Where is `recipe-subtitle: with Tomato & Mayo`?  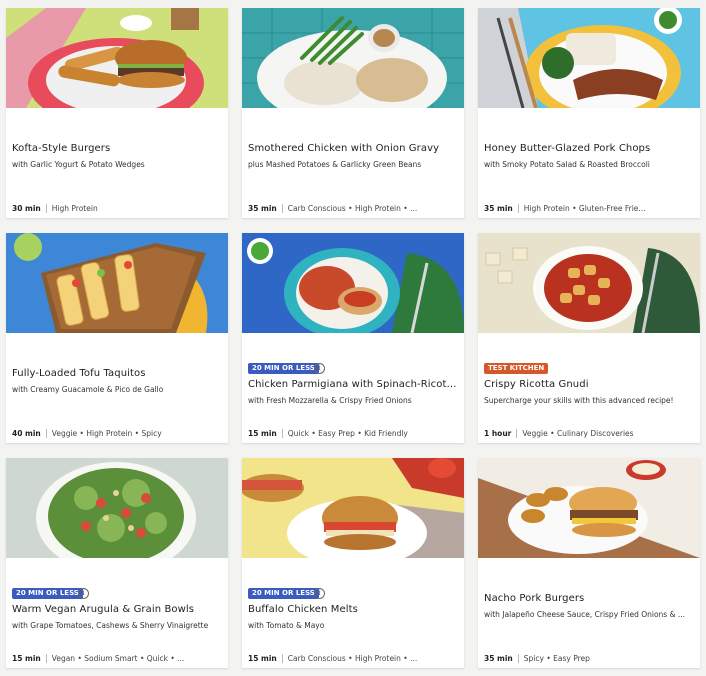
recipe-subtitle: with Tomato & Mayo is located at coordinates (286, 625).